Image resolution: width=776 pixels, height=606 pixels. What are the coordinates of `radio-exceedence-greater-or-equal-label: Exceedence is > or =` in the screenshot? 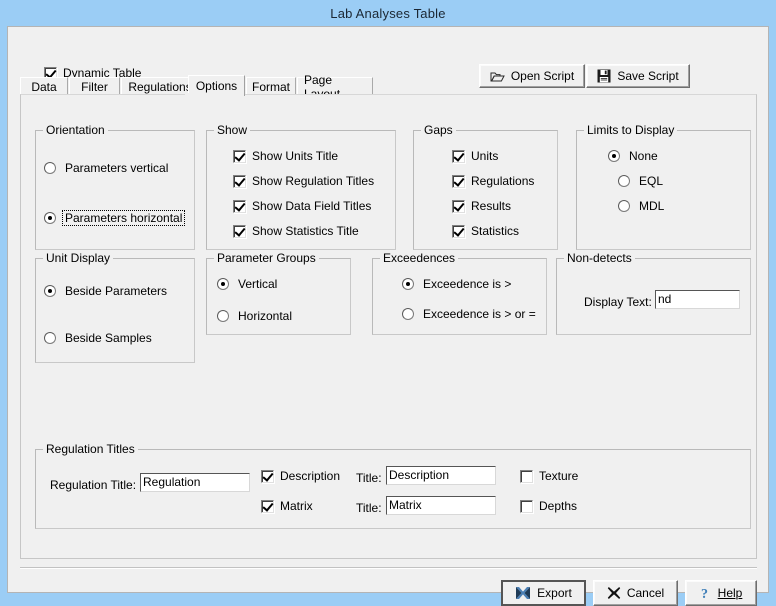 It's located at (479, 314).